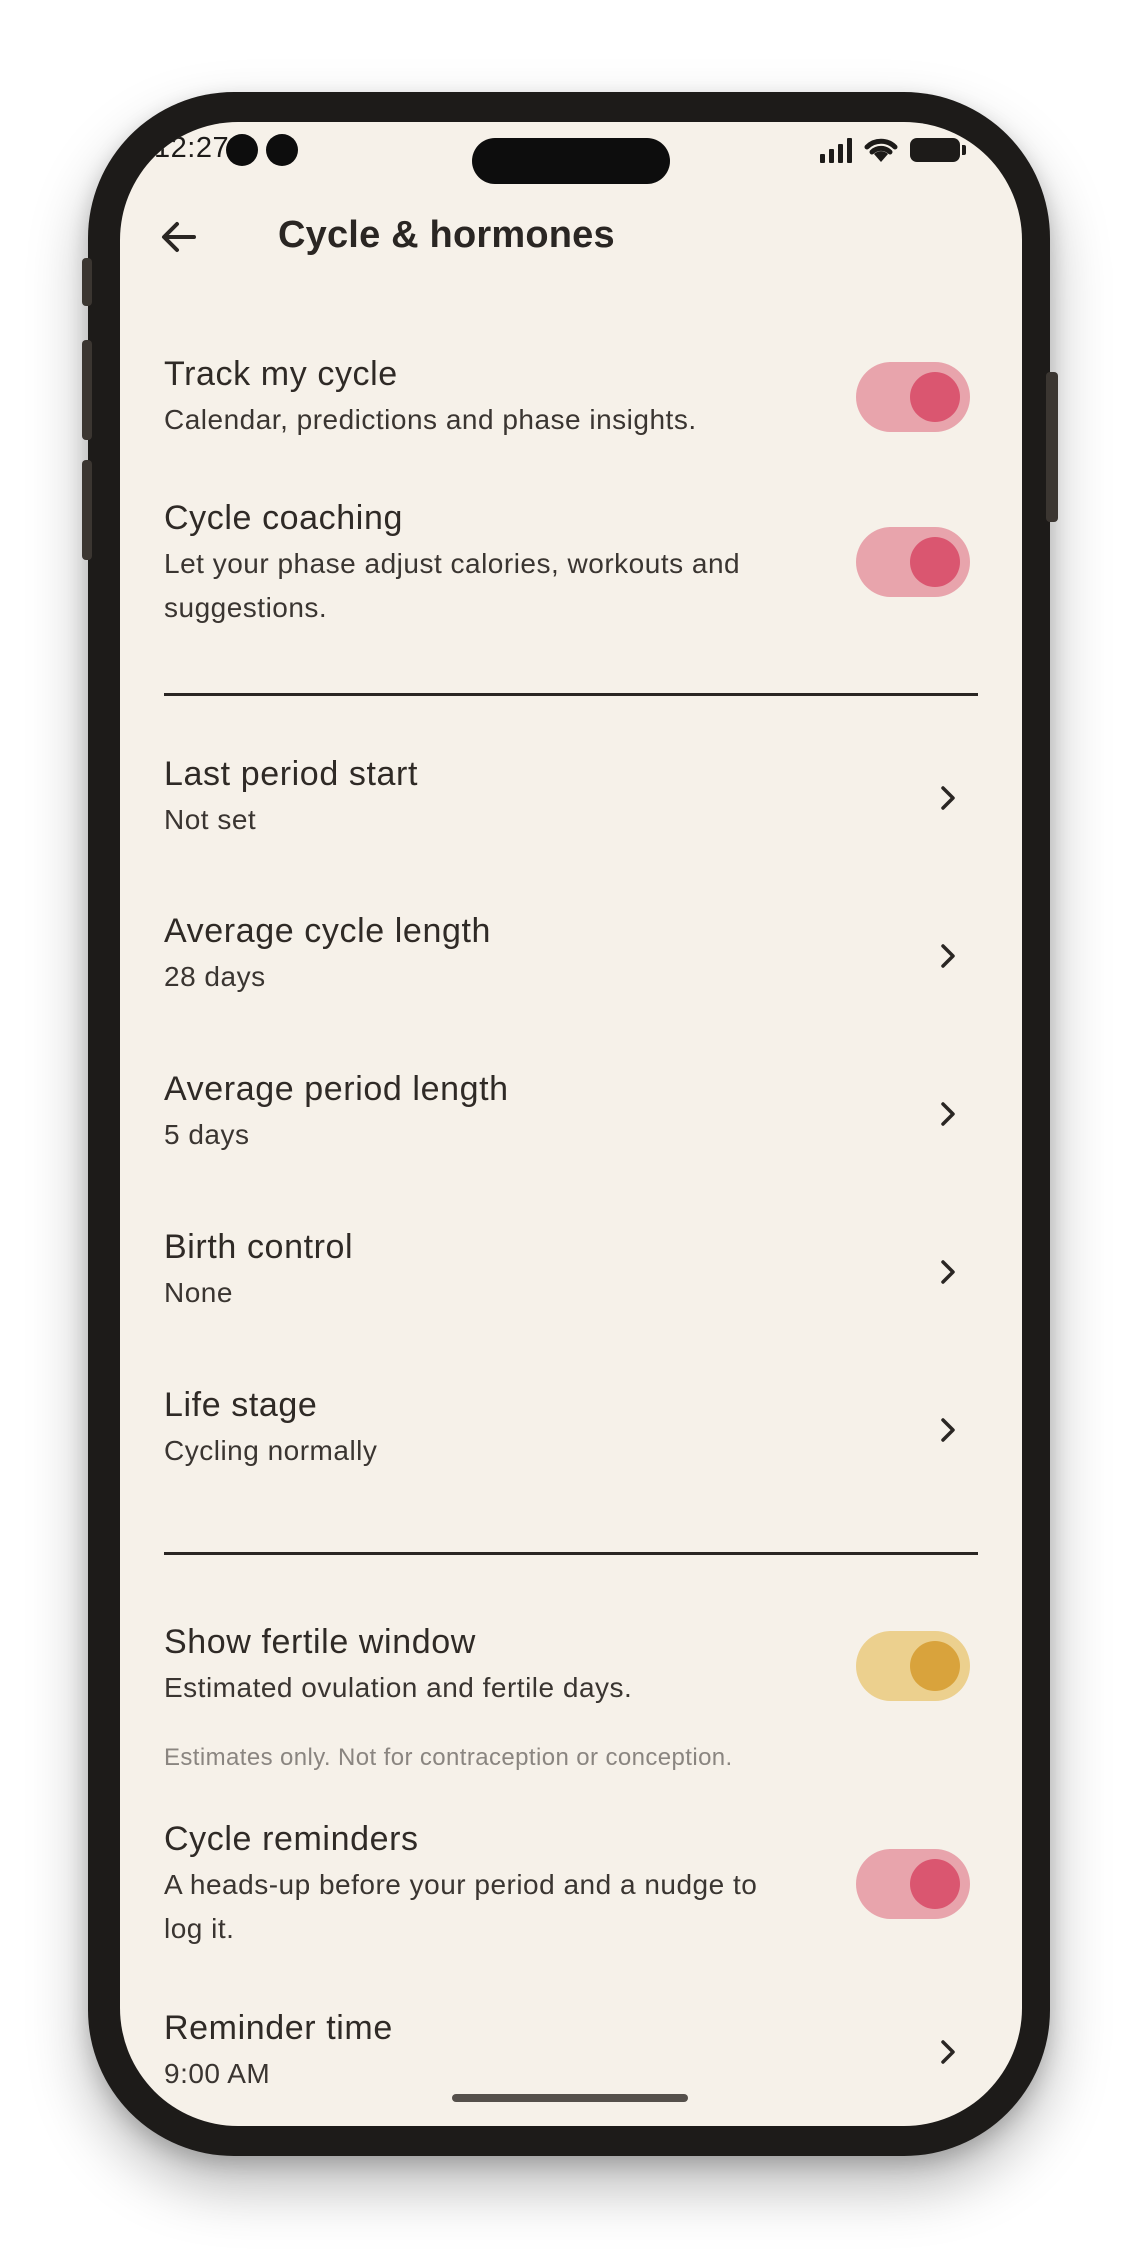 Image resolution: width=1140 pixels, height=2263 pixels. I want to click on status-time: 12:27, so click(192, 148).